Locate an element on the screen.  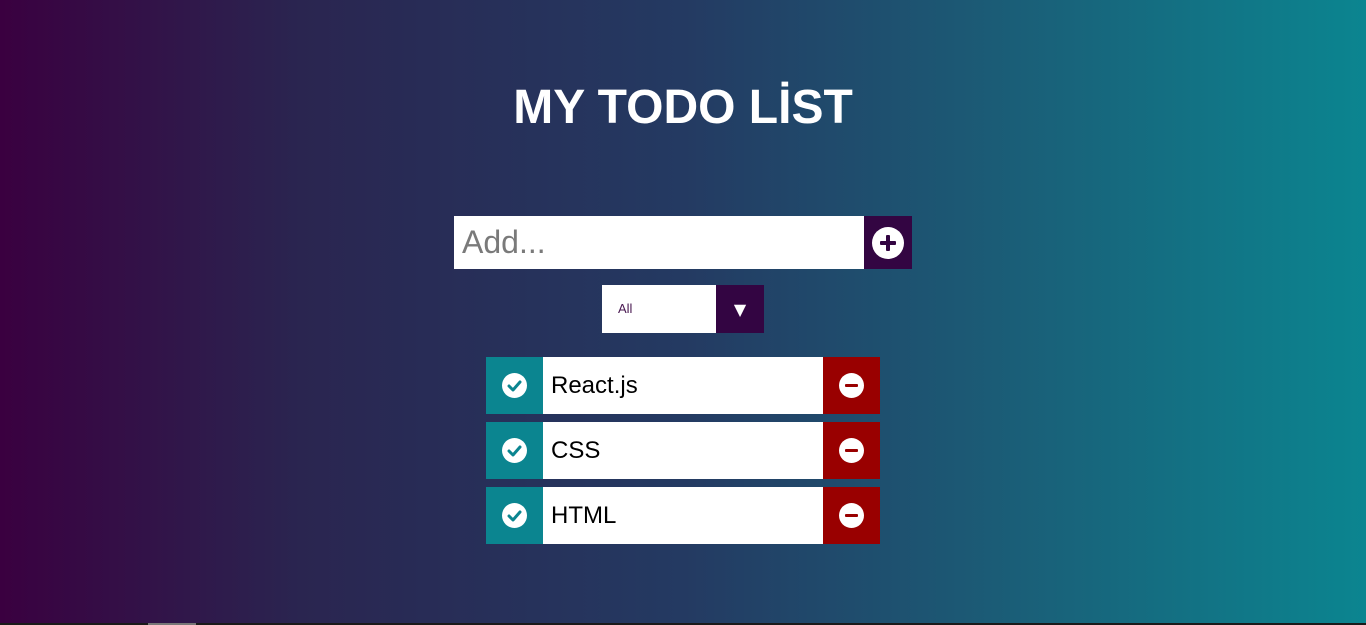
chevron-down-icon: ▼ is located at coordinates (740, 309).